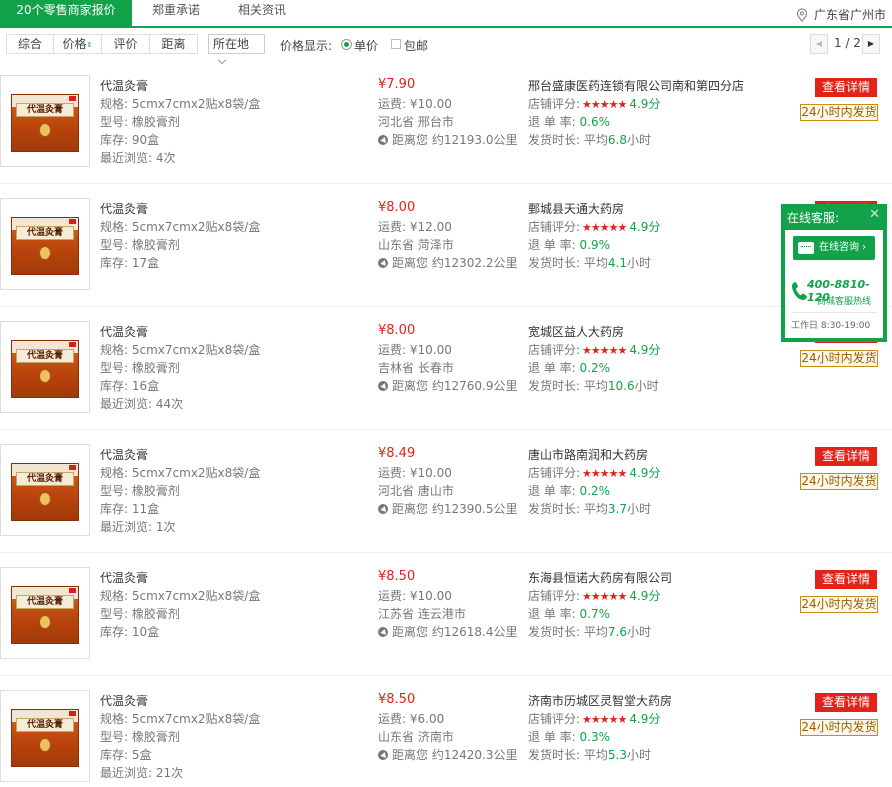 The height and width of the screenshot is (787, 892). I want to click on price: ¥8.00, so click(397, 207).